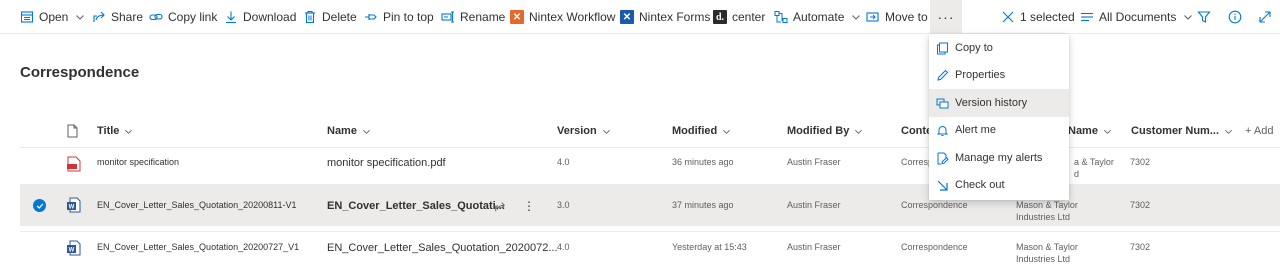 This screenshot has height=272, width=1280. What do you see at coordinates (386, 163) in the screenshot?
I see `row-name-link: monitor specification.pdf` at bounding box center [386, 163].